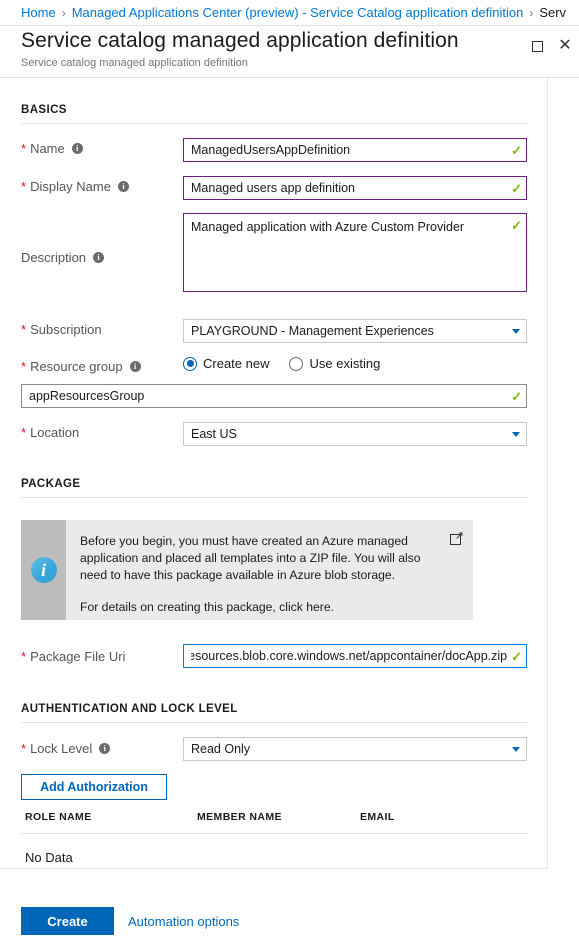 Image resolution: width=579 pixels, height=949 pixels. I want to click on breadcrumb-item-home: Home, so click(38, 12).